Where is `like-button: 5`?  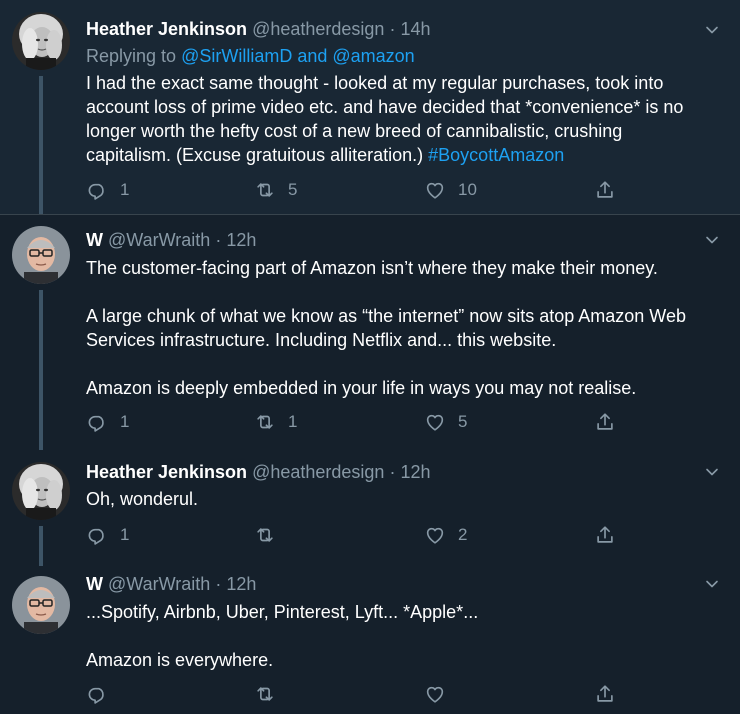
like-button: 5 is located at coordinates (445, 422).